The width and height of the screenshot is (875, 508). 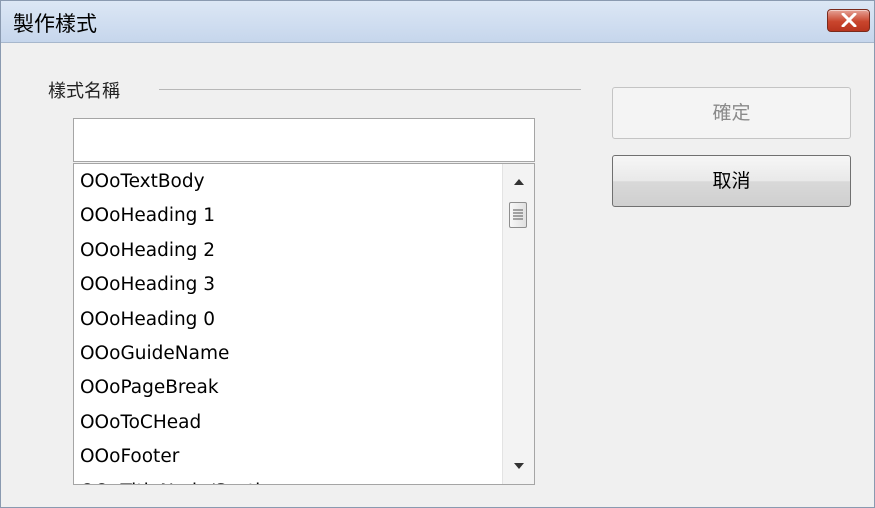 What do you see at coordinates (287, 479) in the screenshot?
I see `list-item: OOoTitleNode/Section` at bounding box center [287, 479].